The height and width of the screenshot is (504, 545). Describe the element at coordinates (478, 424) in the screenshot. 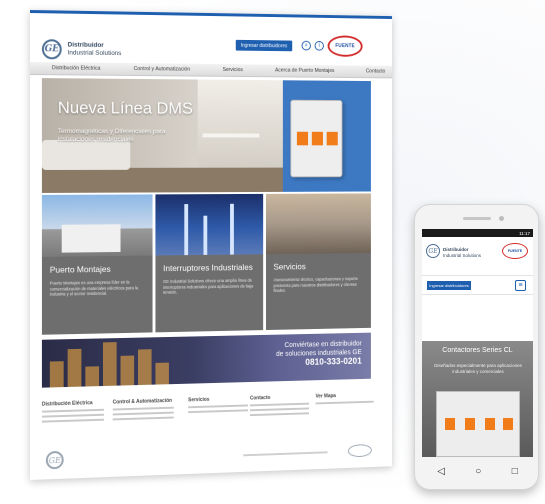

I see `contactor-product-image` at that location.